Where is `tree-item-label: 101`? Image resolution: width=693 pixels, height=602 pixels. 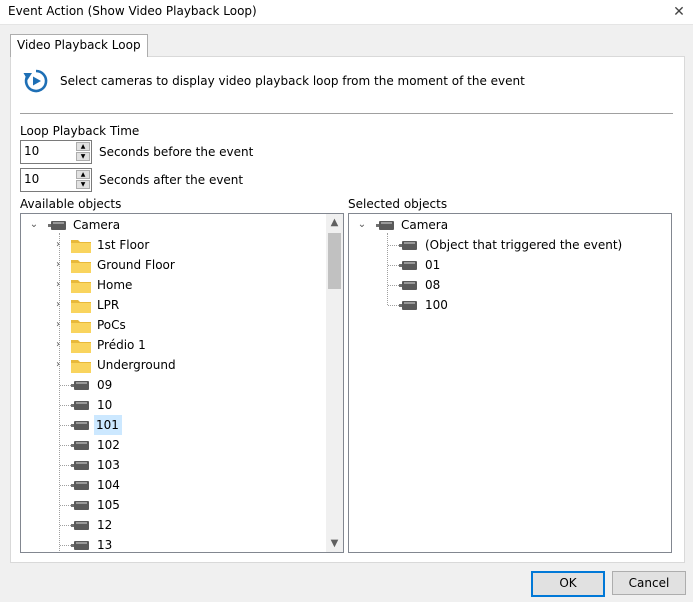
tree-item-label: 101 is located at coordinates (108, 425).